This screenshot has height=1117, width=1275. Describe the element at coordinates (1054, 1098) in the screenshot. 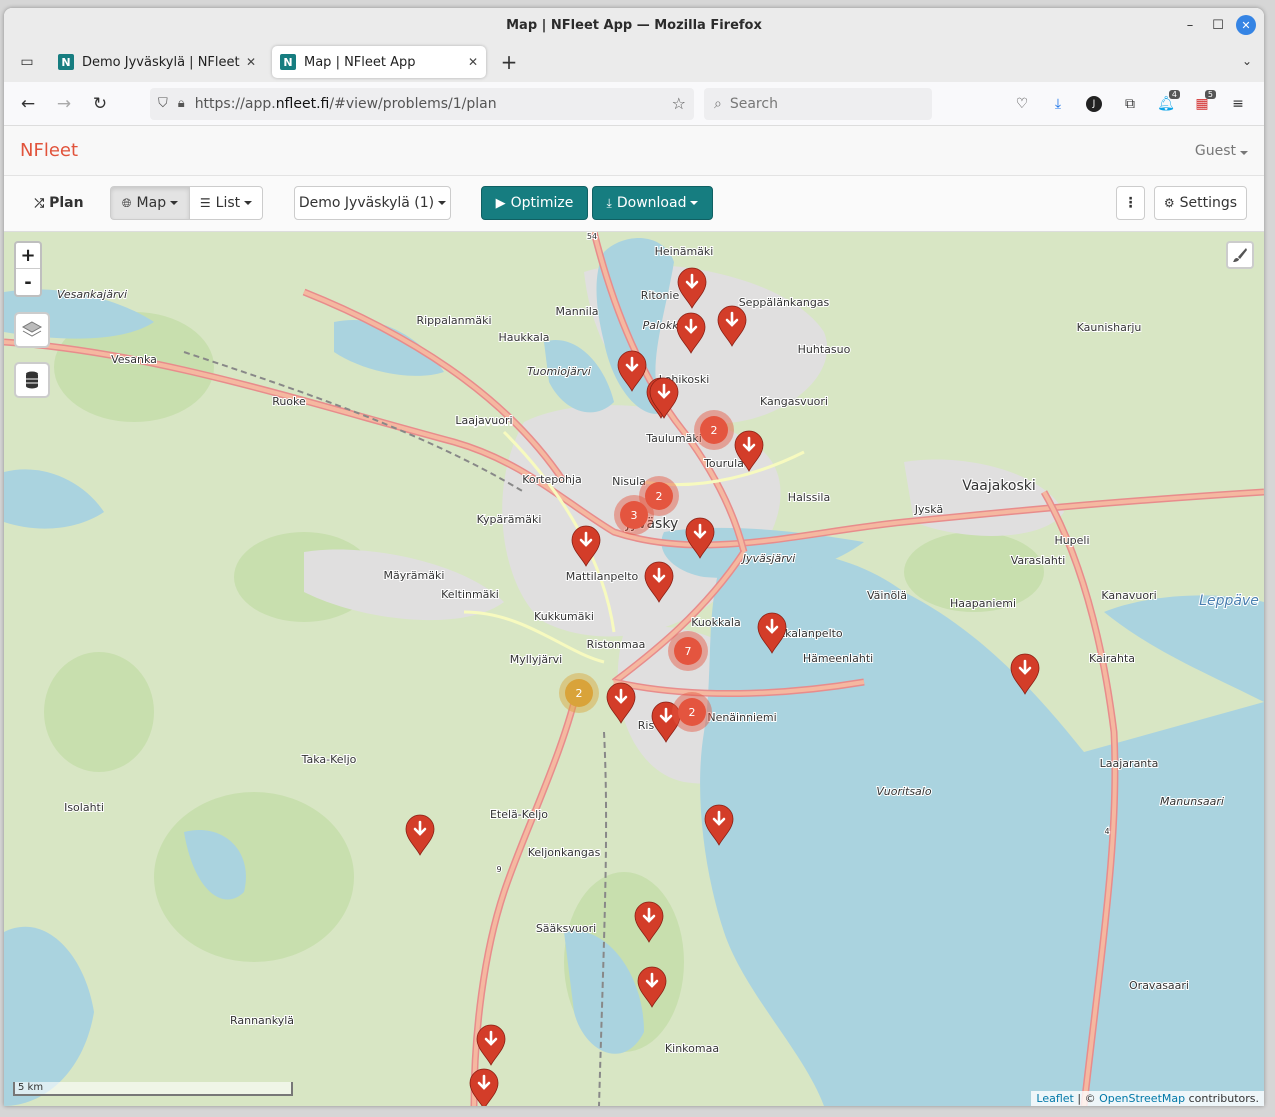

I see `leaflet-link: Leaflet` at that location.